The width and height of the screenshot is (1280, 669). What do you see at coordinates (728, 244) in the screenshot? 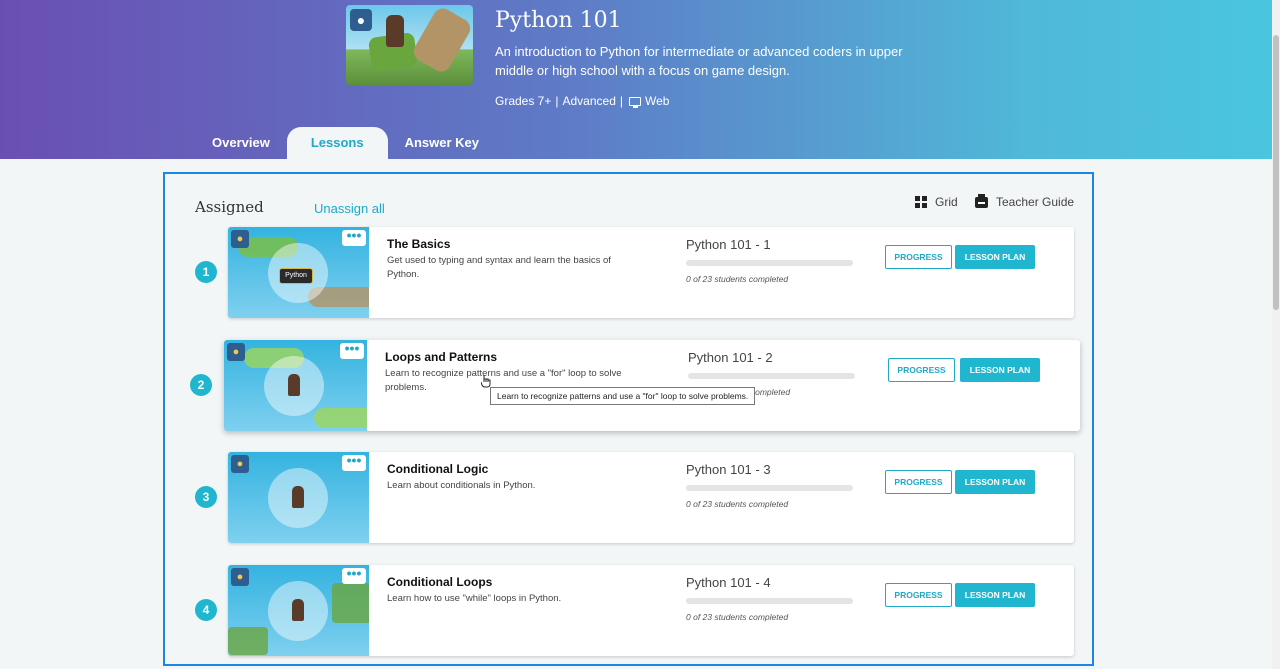
I see `lesson-code: Python 101 - 1` at bounding box center [728, 244].